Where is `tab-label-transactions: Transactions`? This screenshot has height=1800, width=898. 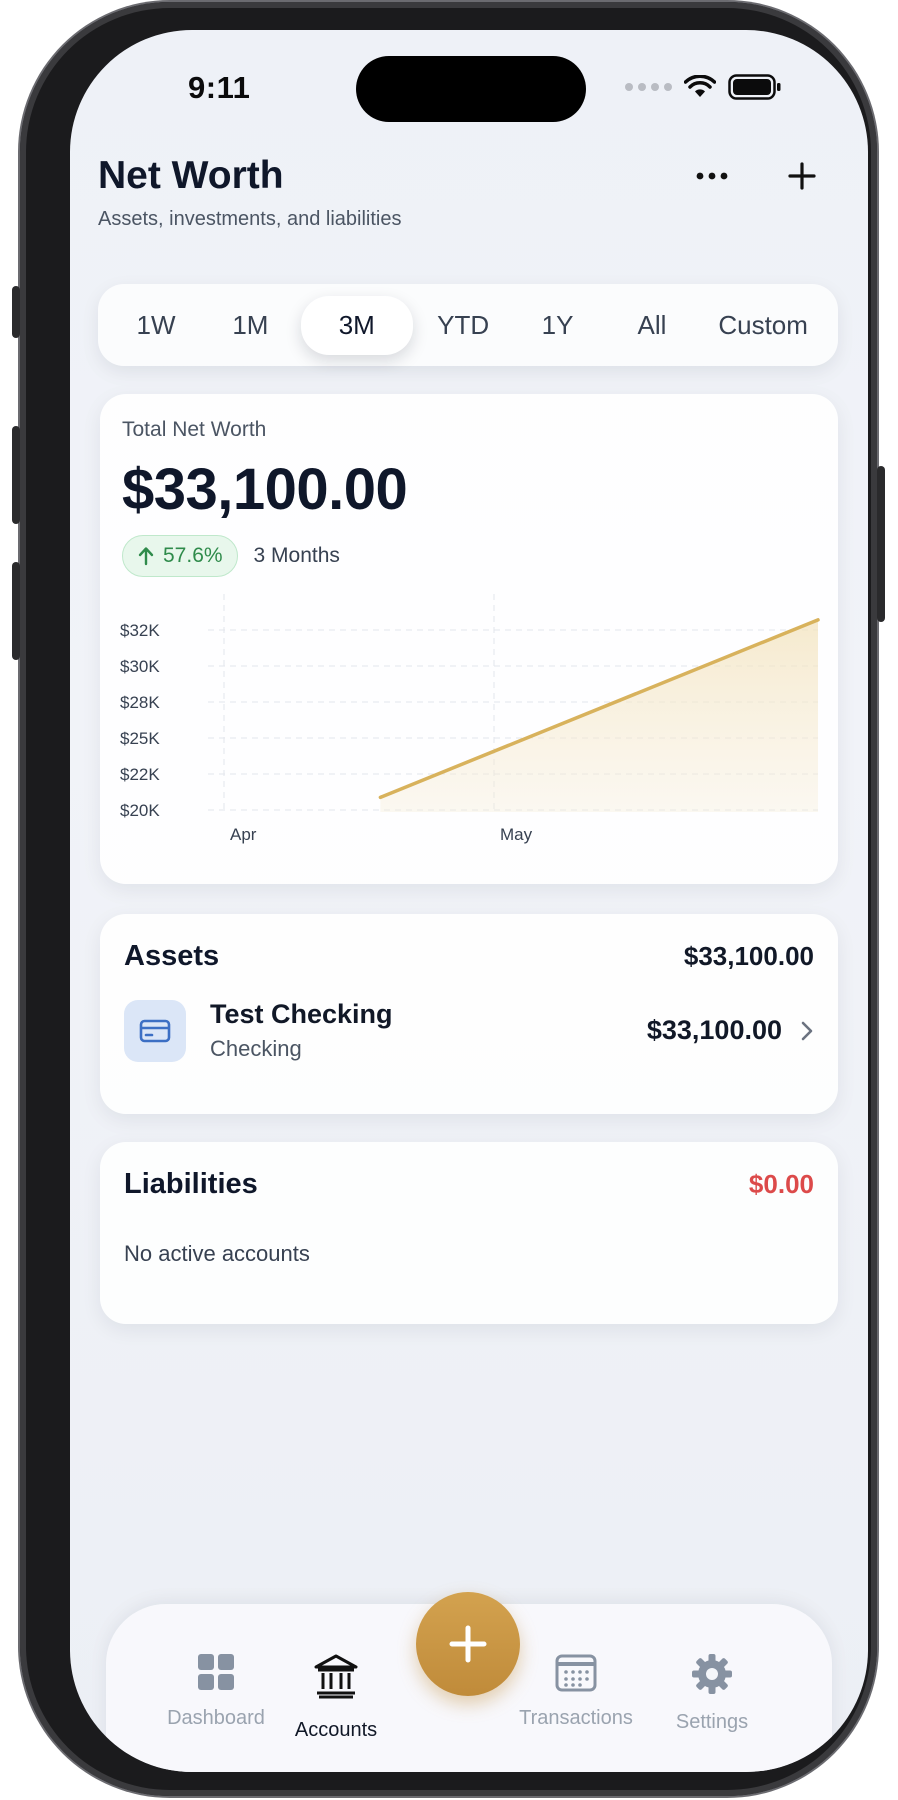
tab-label-transactions: Transactions is located at coordinates (576, 1718).